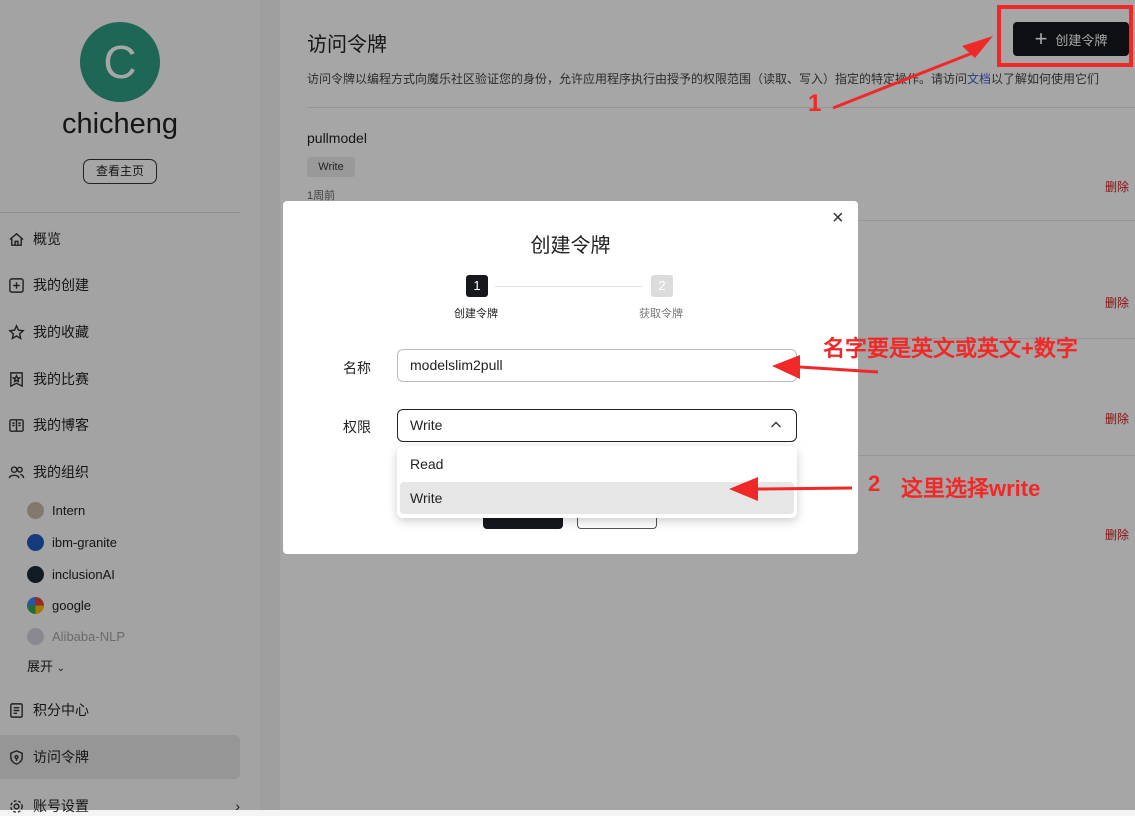  What do you see at coordinates (815, 103) in the screenshot?
I see `annotation-number-1: 1` at bounding box center [815, 103].